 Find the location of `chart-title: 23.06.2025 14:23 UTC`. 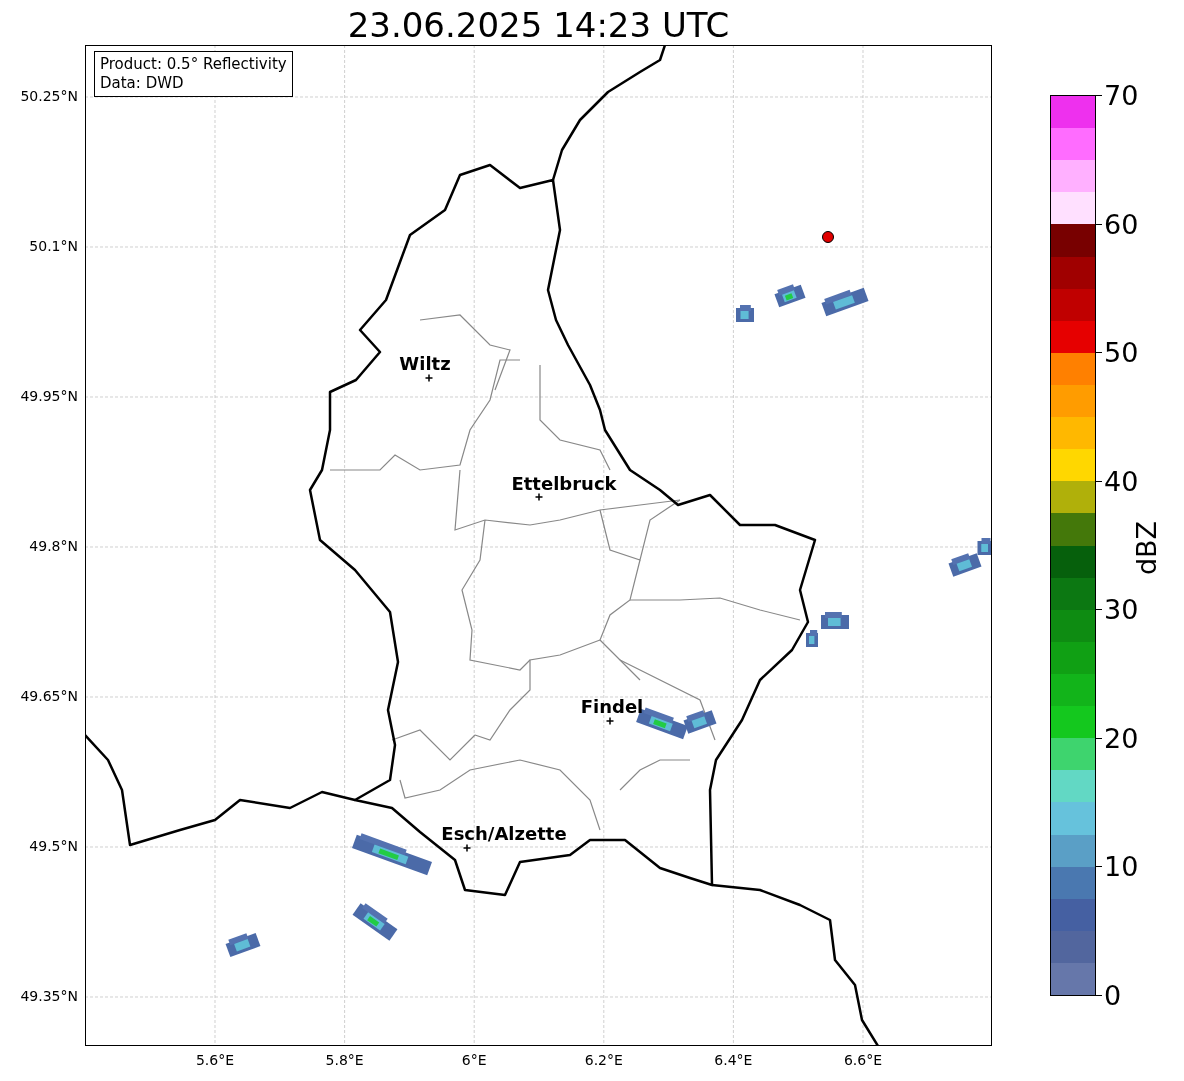

chart-title: 23.06.2025 14:23 UTC is located at coordinates (538, 24).